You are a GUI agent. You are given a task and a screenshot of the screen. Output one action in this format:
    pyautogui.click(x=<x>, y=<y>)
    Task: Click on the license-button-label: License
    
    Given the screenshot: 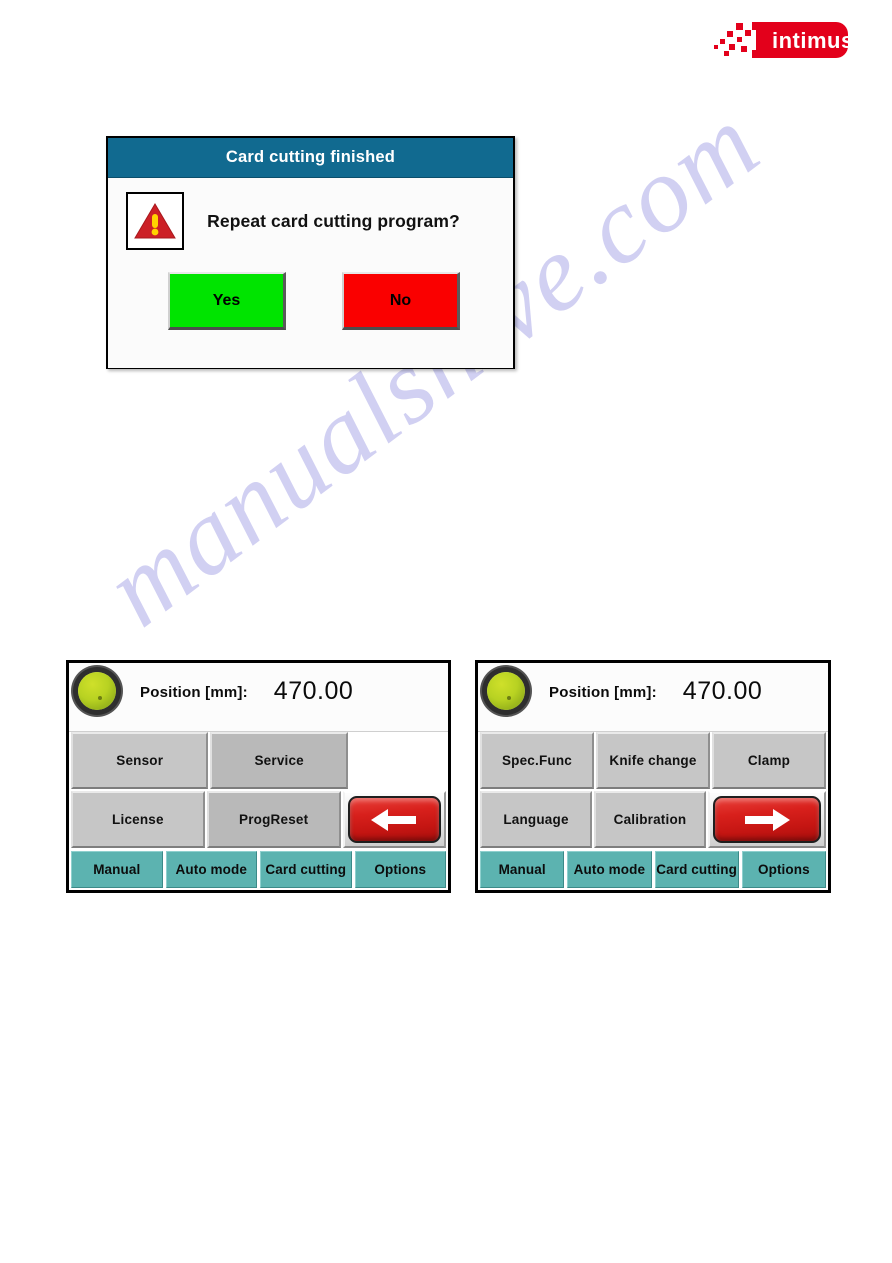 What is the action you would take?
    pyautogui.click(x=138, y=819)
    